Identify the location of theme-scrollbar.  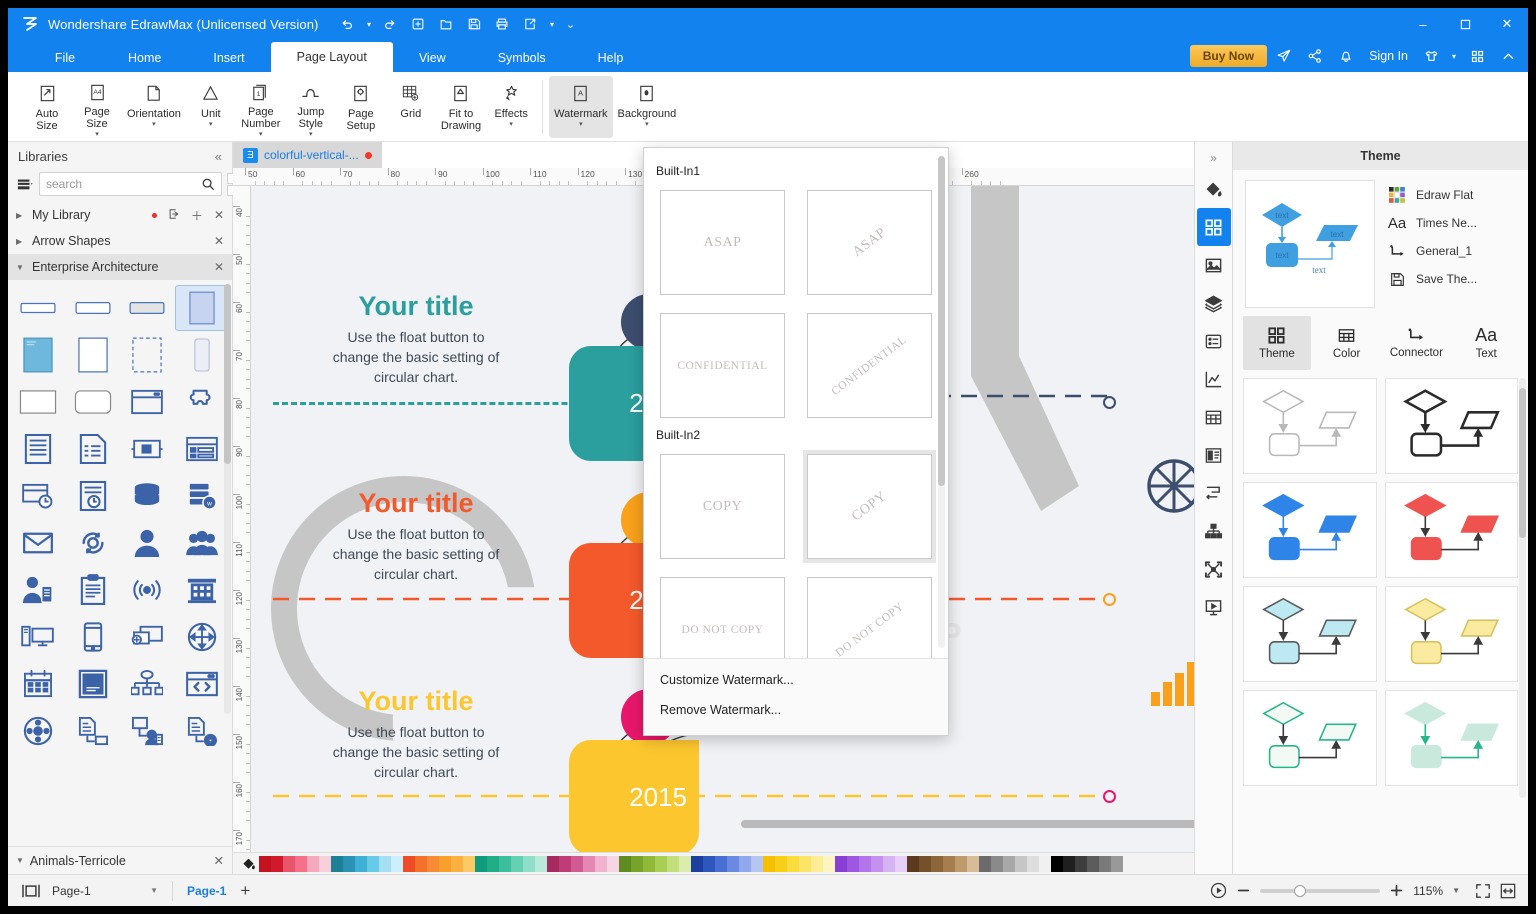
(1522, 588).